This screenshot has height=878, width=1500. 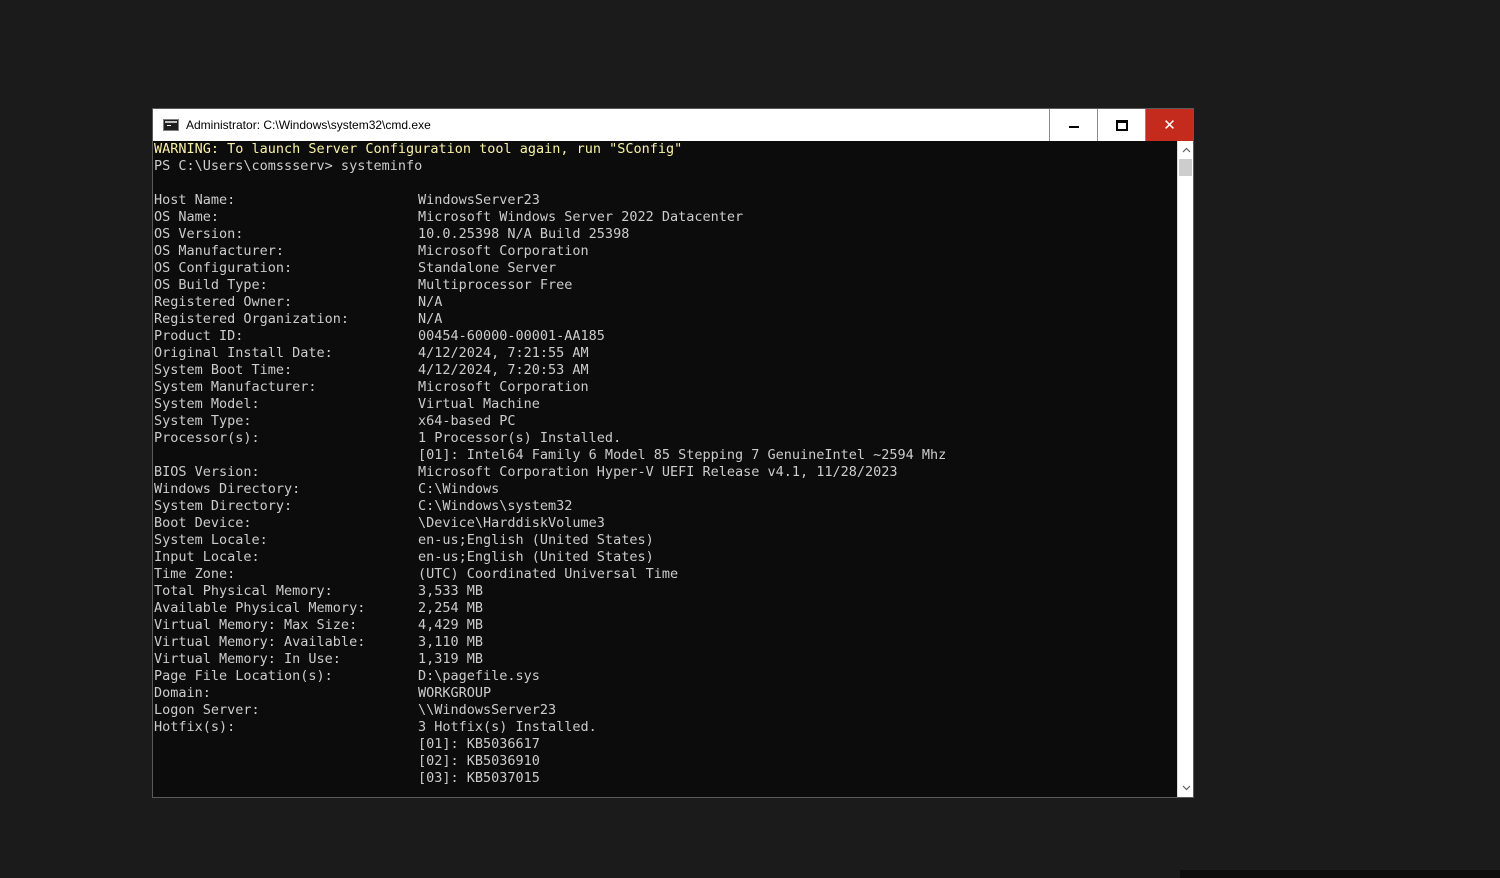 I want to click on sysinfo-row: Page File Location(s): D:\pagefile.sys, so click(x=665, y=676).